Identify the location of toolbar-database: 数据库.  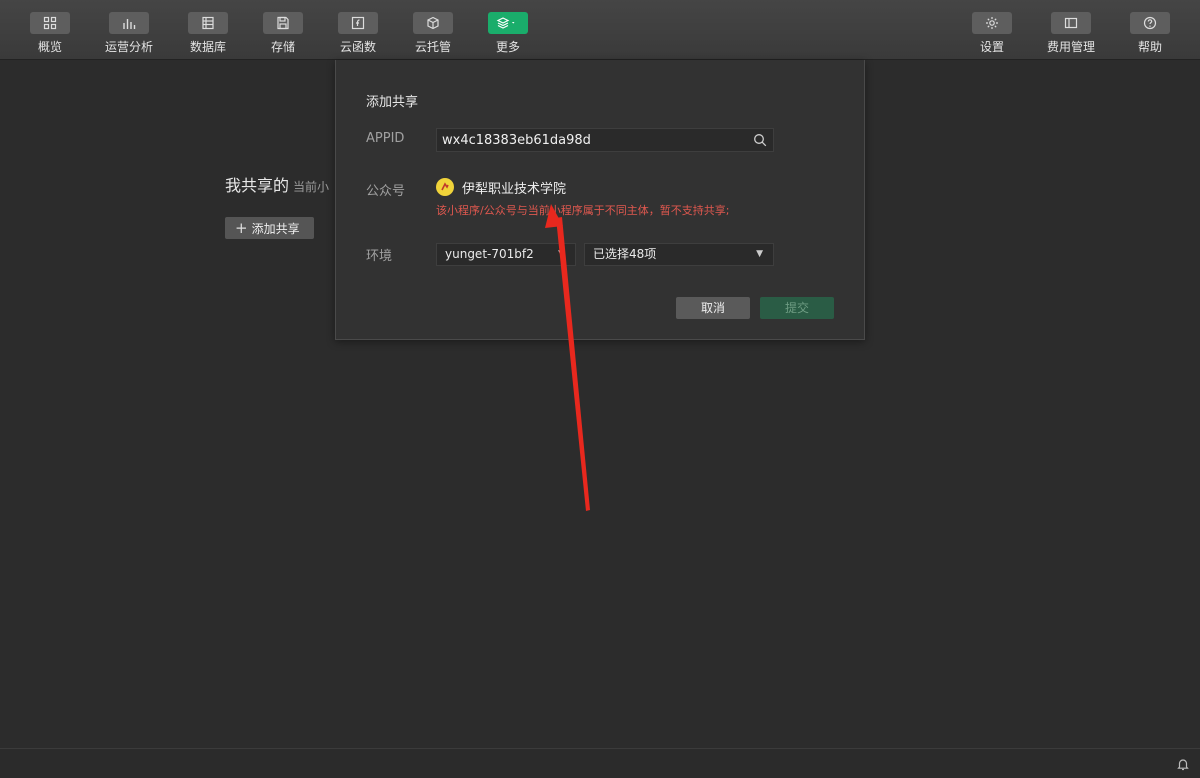
(208, 35).